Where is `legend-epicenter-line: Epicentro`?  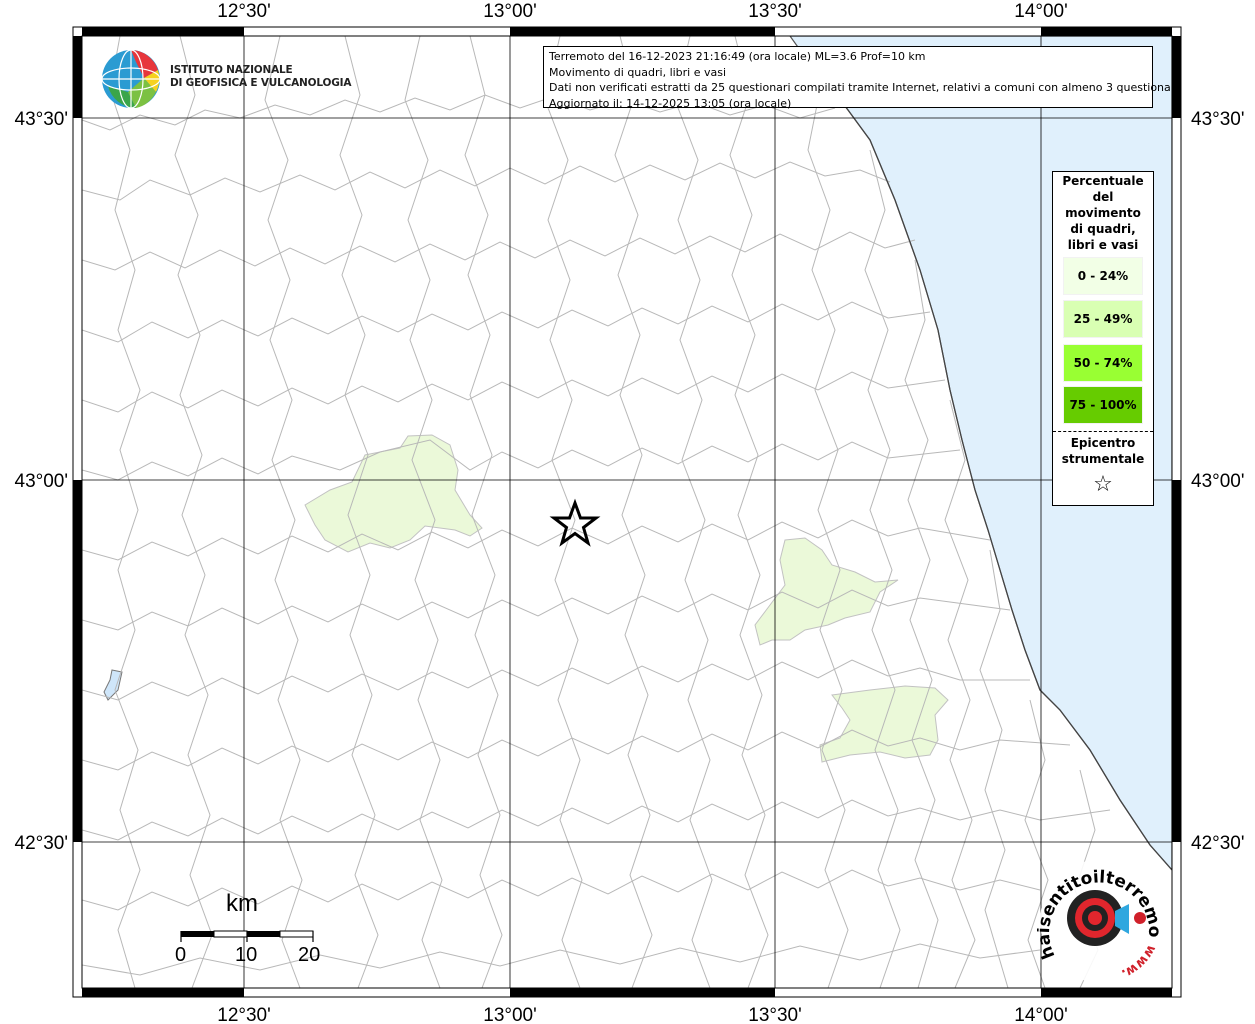
legend-epicenter-line: Epicentro is located at coordinates (1103, 443).